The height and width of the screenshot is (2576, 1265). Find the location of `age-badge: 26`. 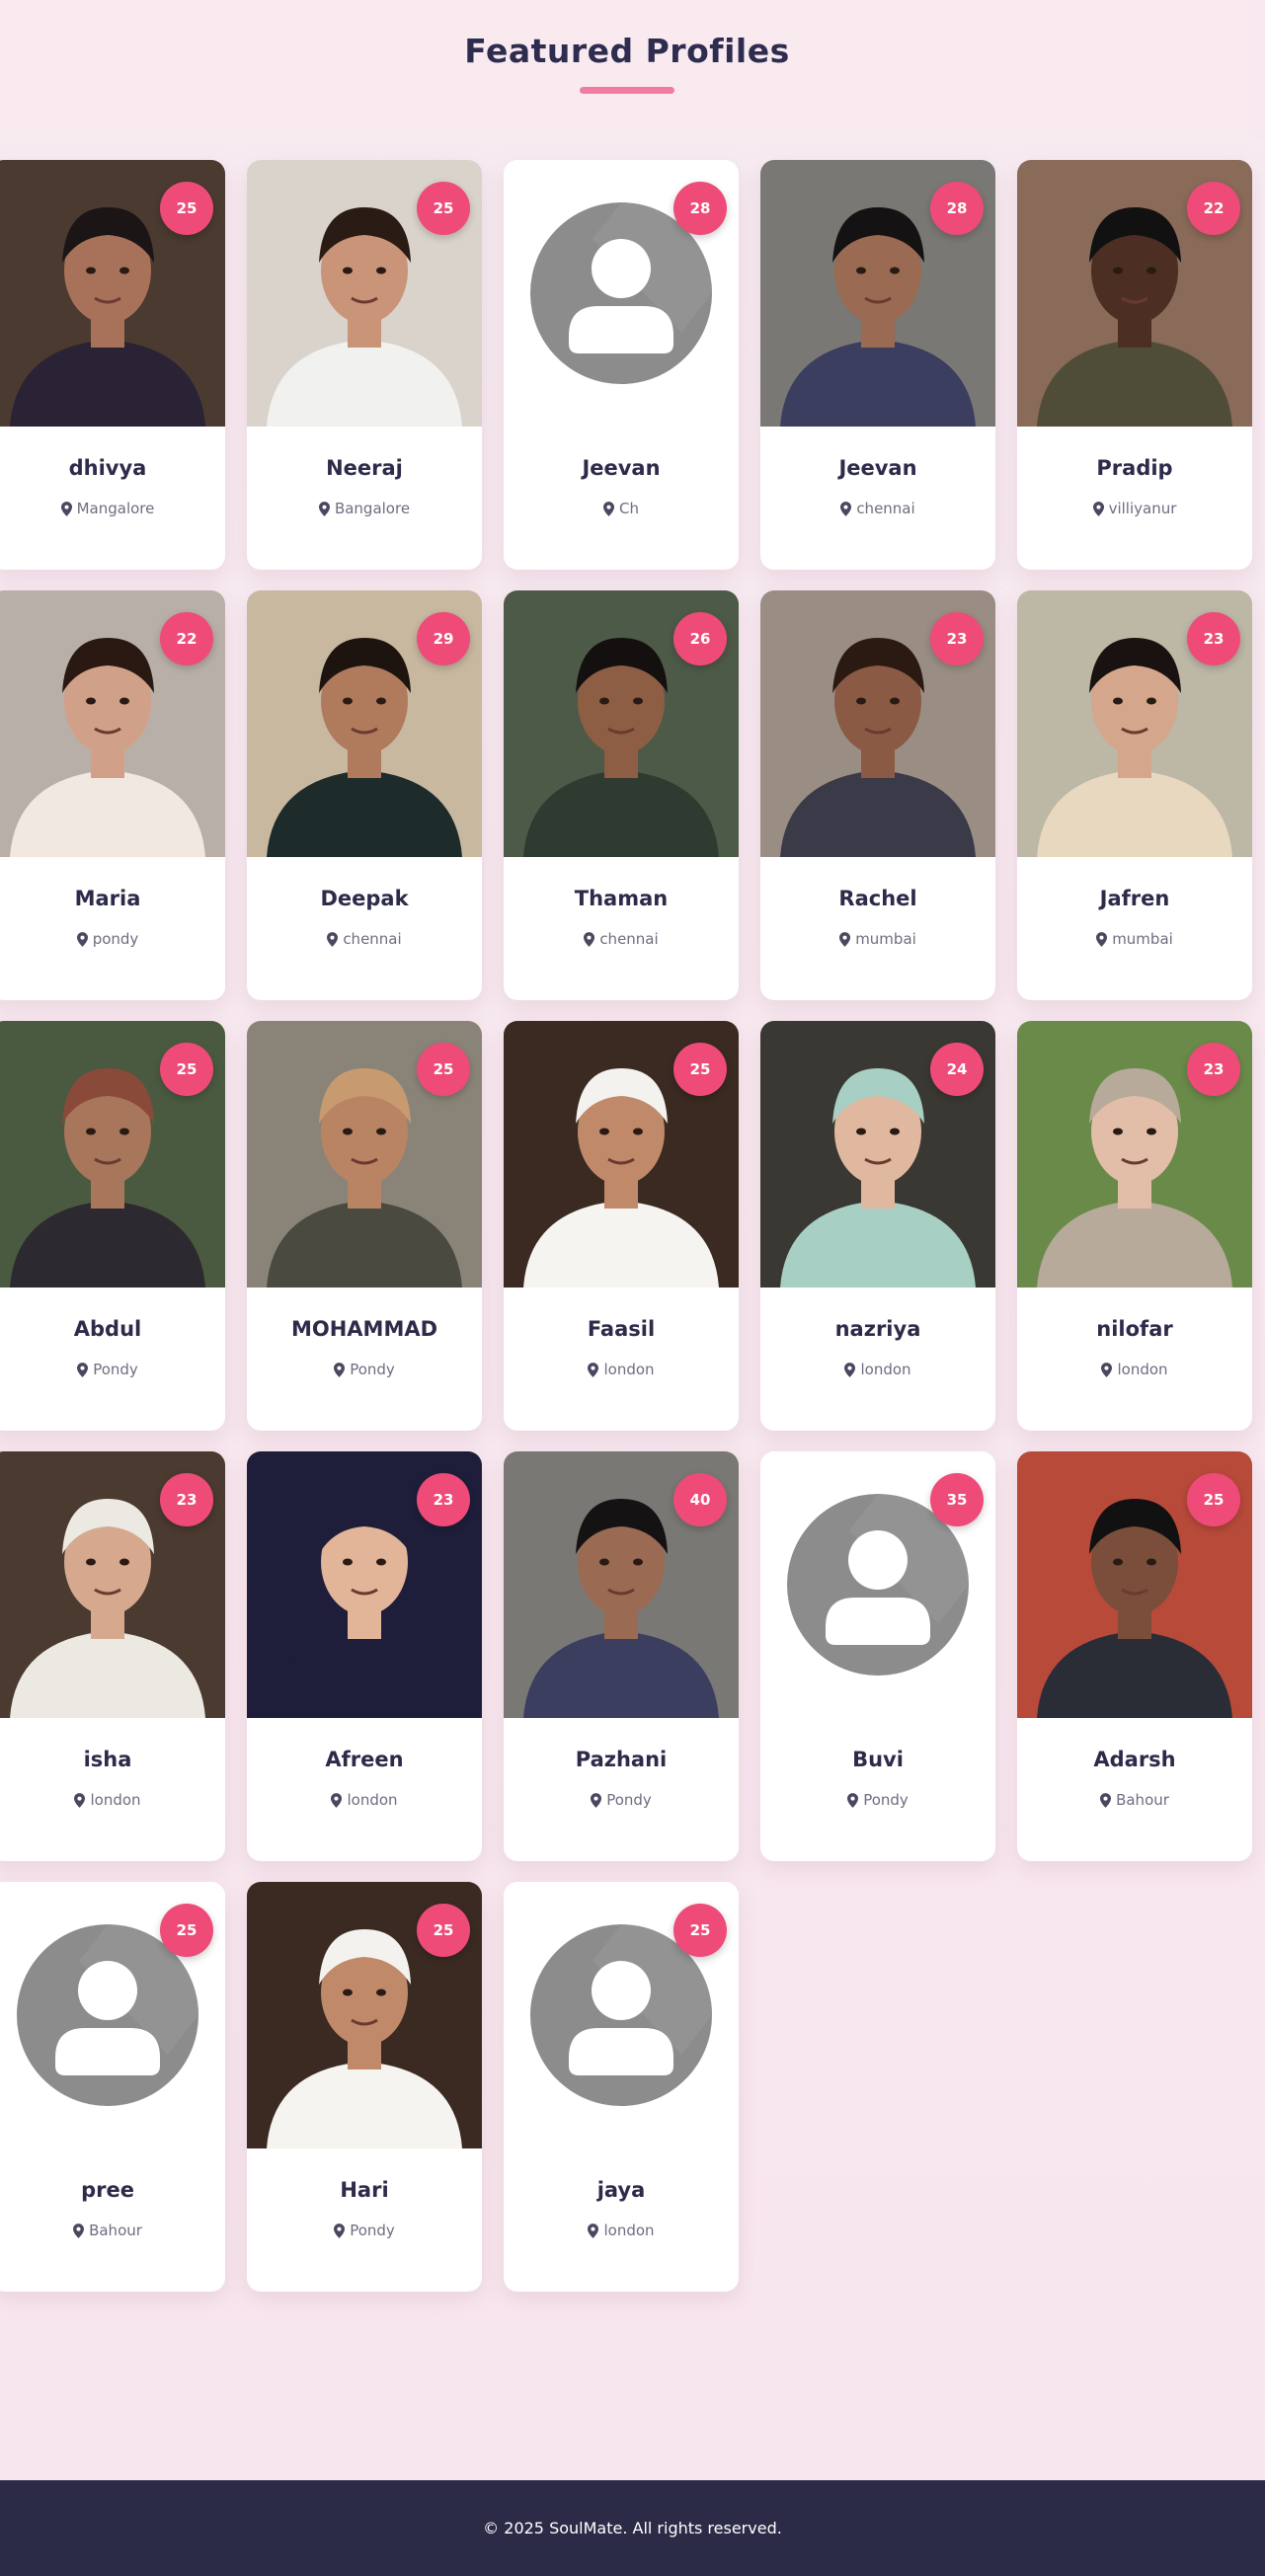

age-badge: 26 is located at coordinates (700, 638).